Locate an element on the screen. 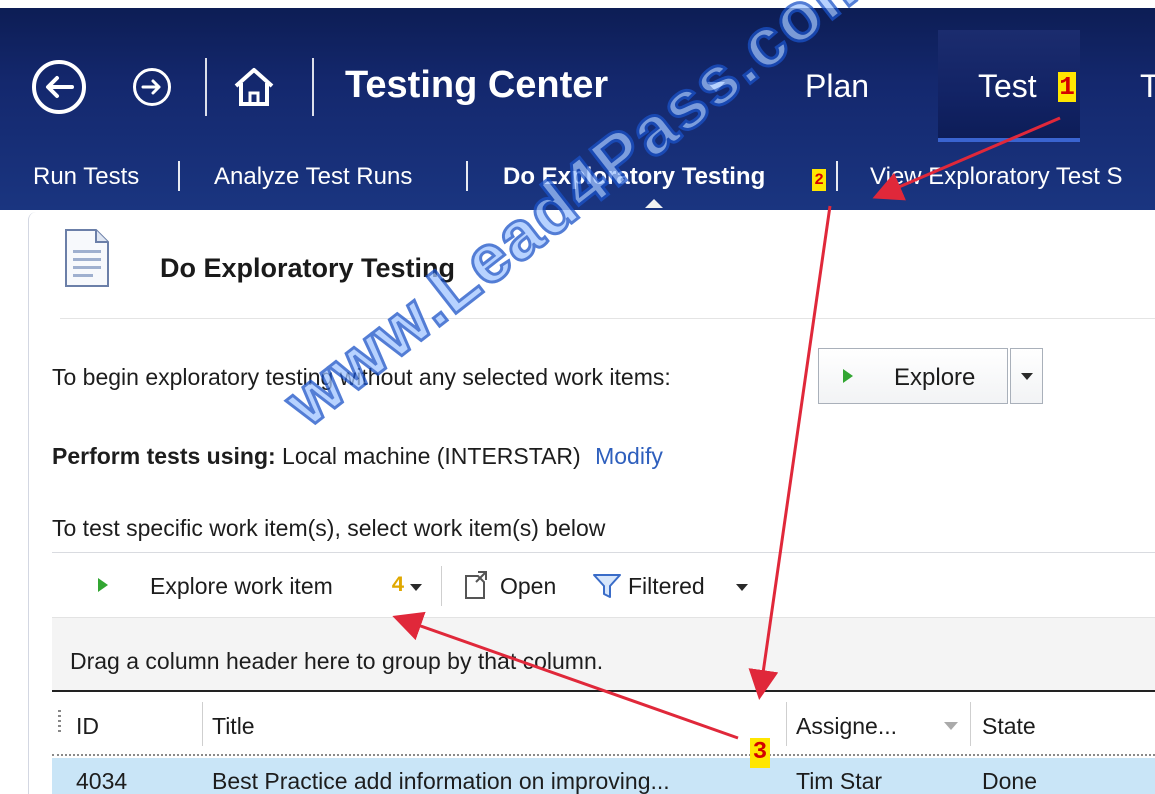  back-arrow-icon is located at coordinates (60, 87).